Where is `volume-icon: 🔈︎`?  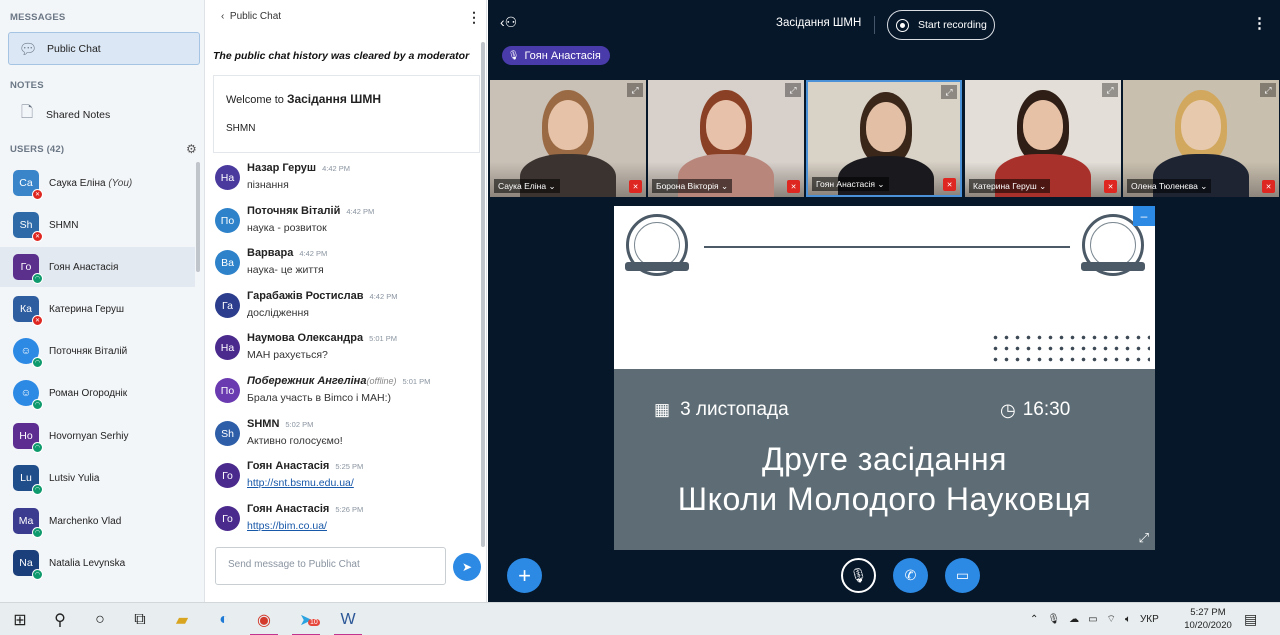 volume-icon: 🔈︎ is located at coordinates (1128, 619).